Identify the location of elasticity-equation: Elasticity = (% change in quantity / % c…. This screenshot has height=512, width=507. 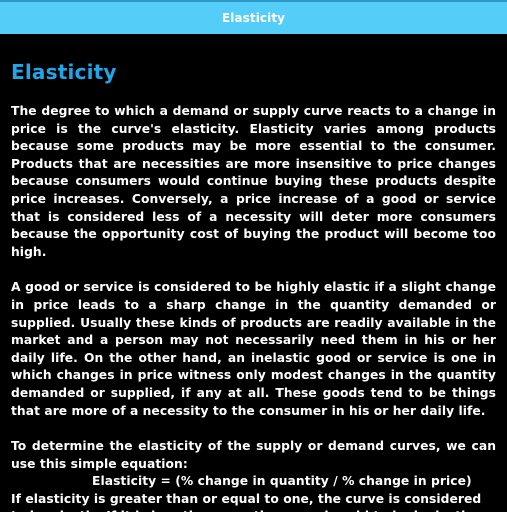
(282, 481).